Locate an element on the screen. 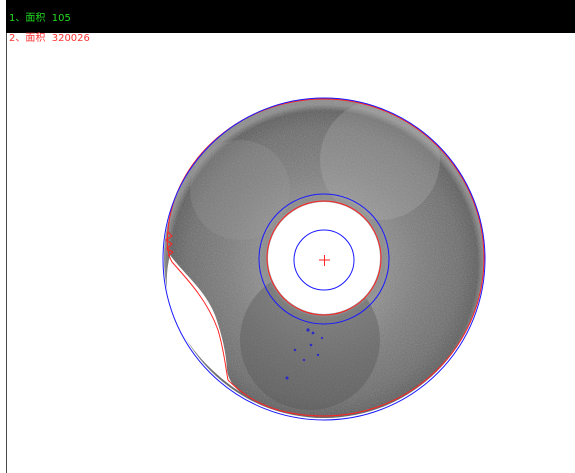  area-label-1: 1、面积 105 is located at coordinates (40, 18).